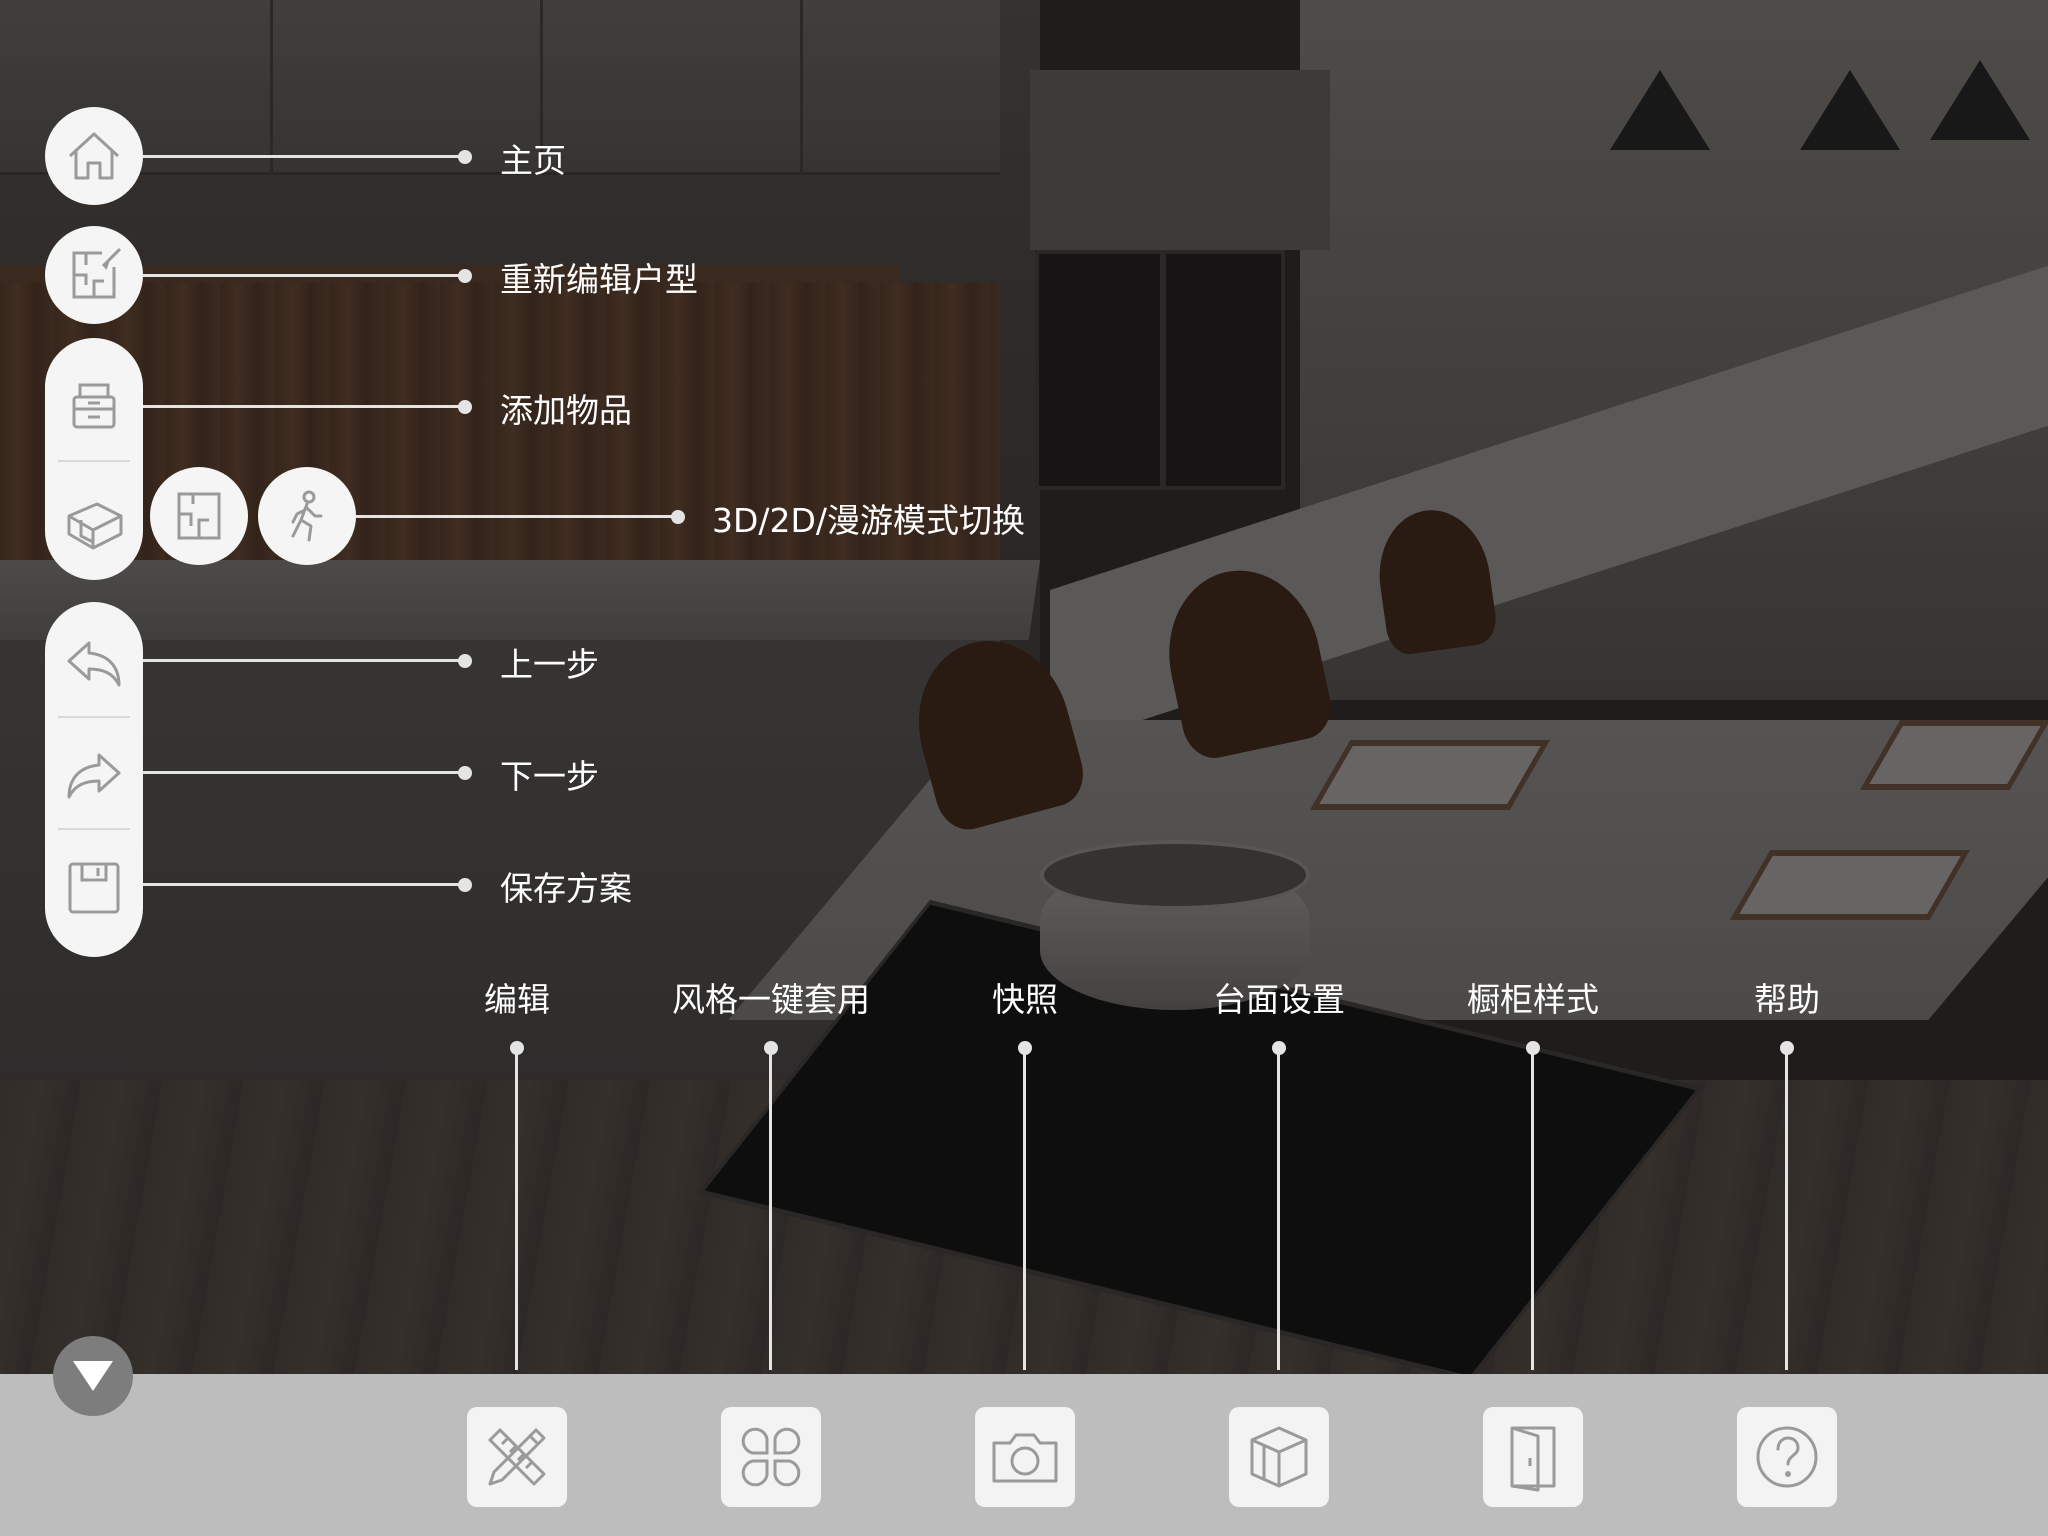  What do you see at coordinates (516, 1209) in the screenshot?
I see `callout-line-edit` at bounding box center [516, 1209].